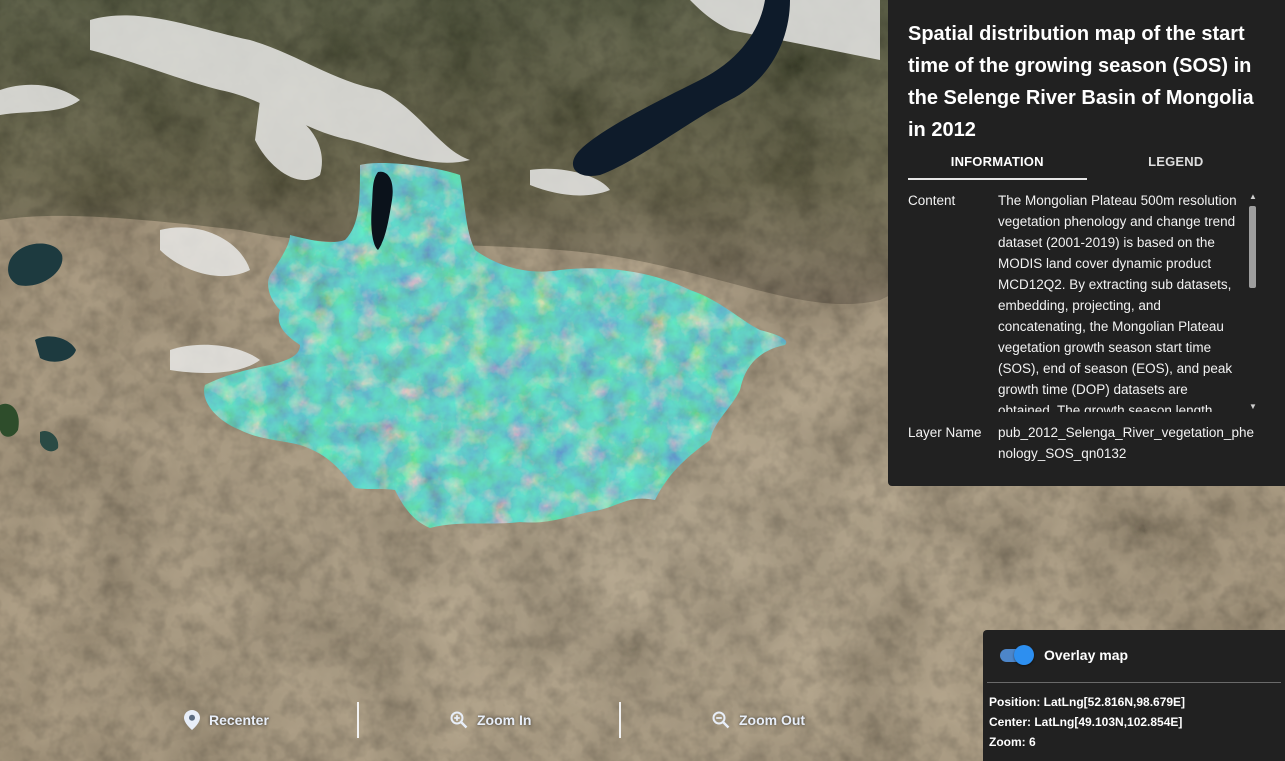 The height and width of the screenshot is (761, 1285). What do you see at coordinates (1176, 163) in the screenshot?
I see `tab-legend: LEGEND` at bounding box center [1176, 163].